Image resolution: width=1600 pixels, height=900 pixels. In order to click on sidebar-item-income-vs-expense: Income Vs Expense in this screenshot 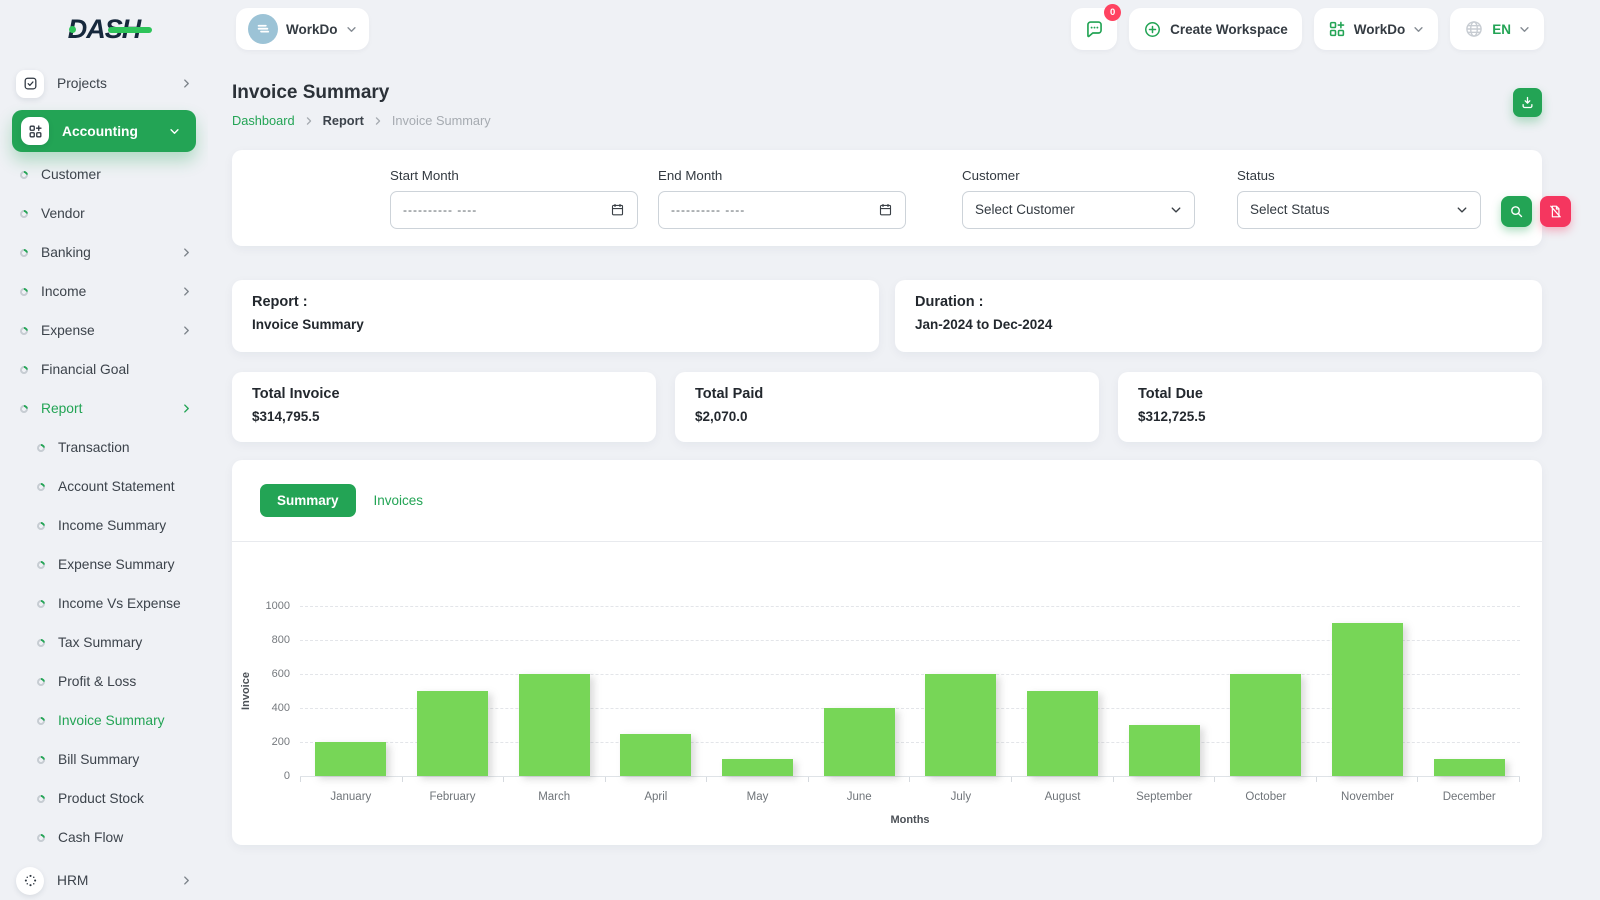, I will do `click(104, 603)`.